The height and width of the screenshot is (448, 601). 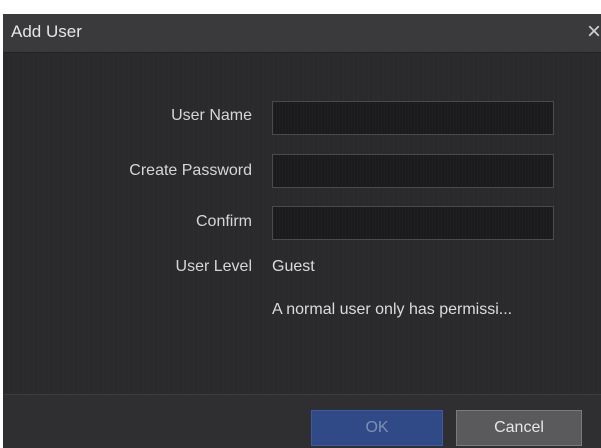 I want to click on user-level-label: User Level, so click(x=213, y=266).